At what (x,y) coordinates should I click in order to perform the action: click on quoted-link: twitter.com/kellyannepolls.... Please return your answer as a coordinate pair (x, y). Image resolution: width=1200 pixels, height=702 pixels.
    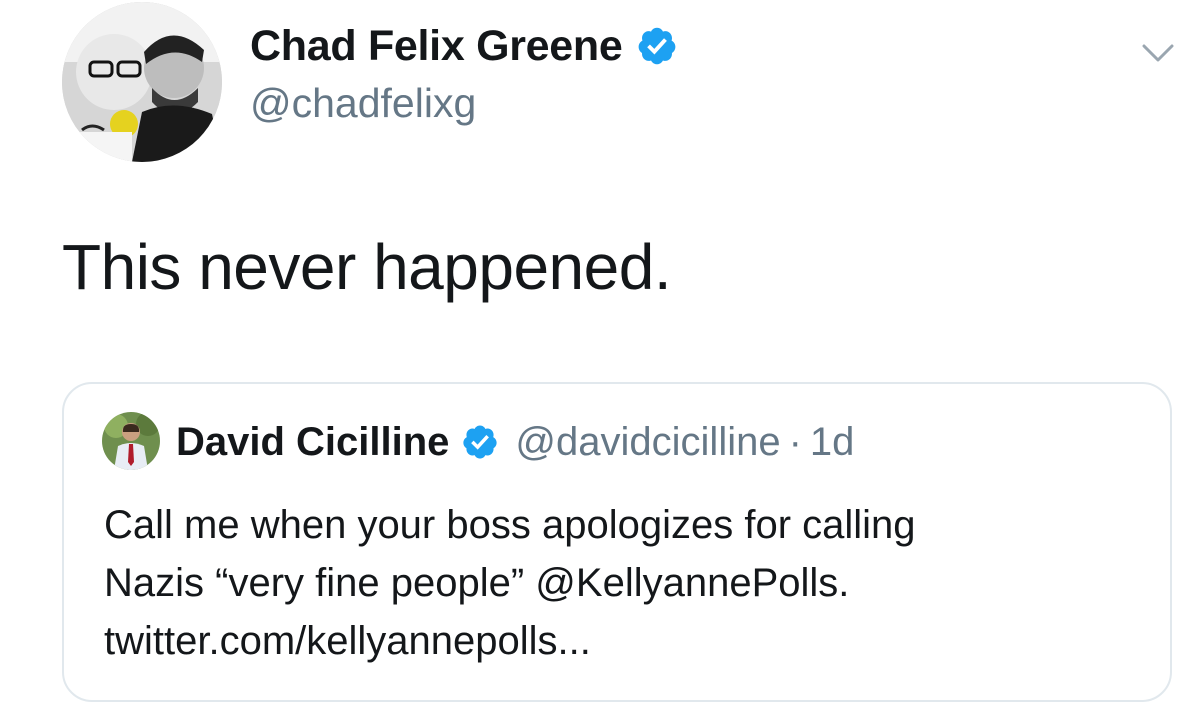
    Looking at the image, I should click on (624, 641).